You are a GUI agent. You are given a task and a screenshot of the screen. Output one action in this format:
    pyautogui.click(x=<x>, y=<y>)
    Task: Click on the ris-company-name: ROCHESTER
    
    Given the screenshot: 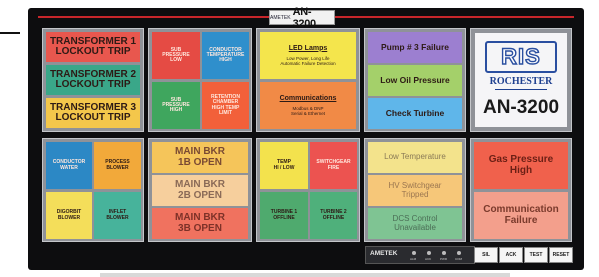 What is the action you would take?
    pyautogui.click(x=521, y=81)
    